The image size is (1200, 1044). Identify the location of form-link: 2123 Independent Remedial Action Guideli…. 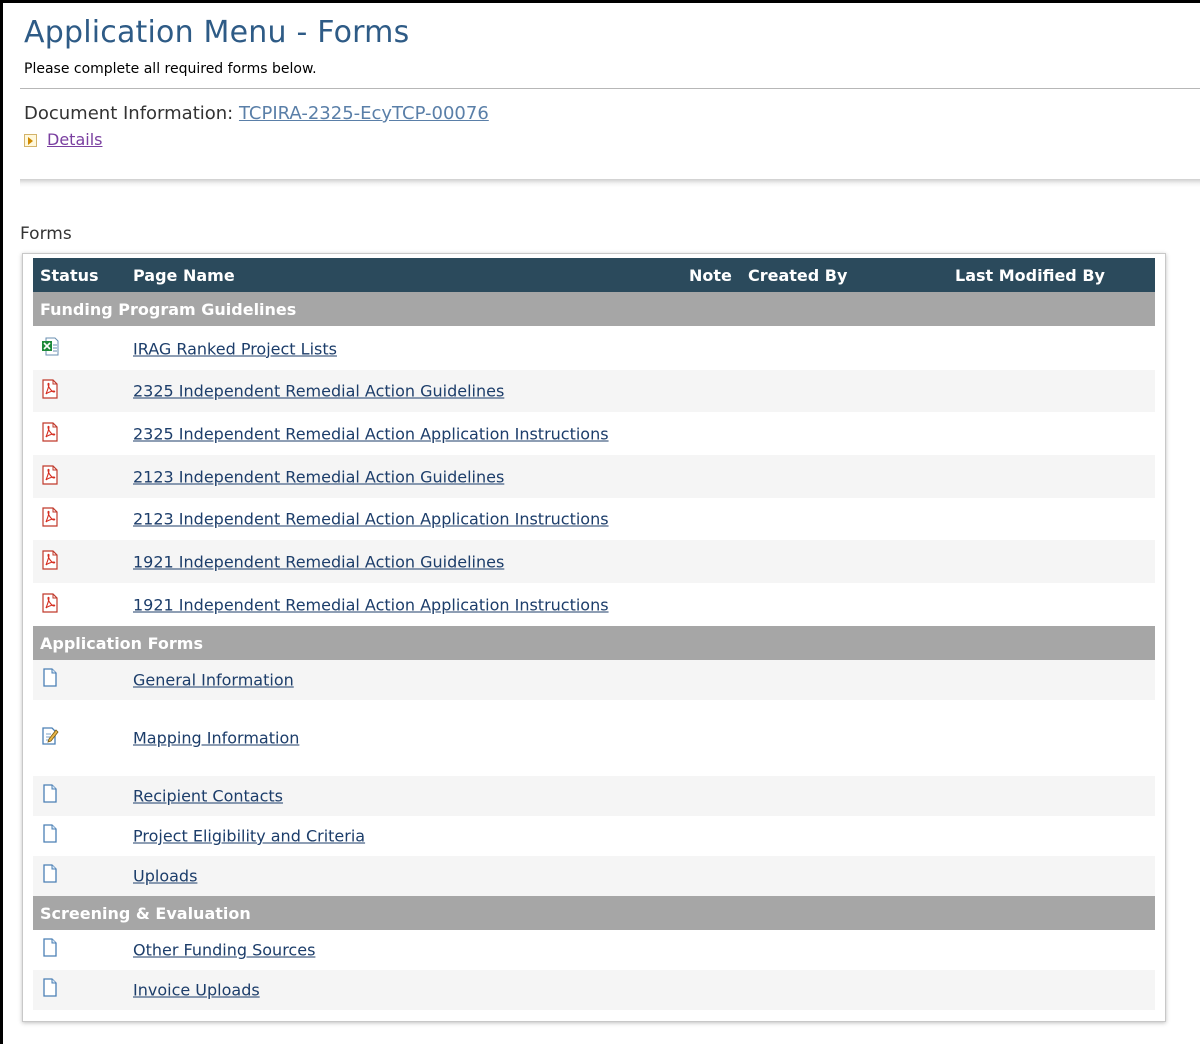
(318, 476).